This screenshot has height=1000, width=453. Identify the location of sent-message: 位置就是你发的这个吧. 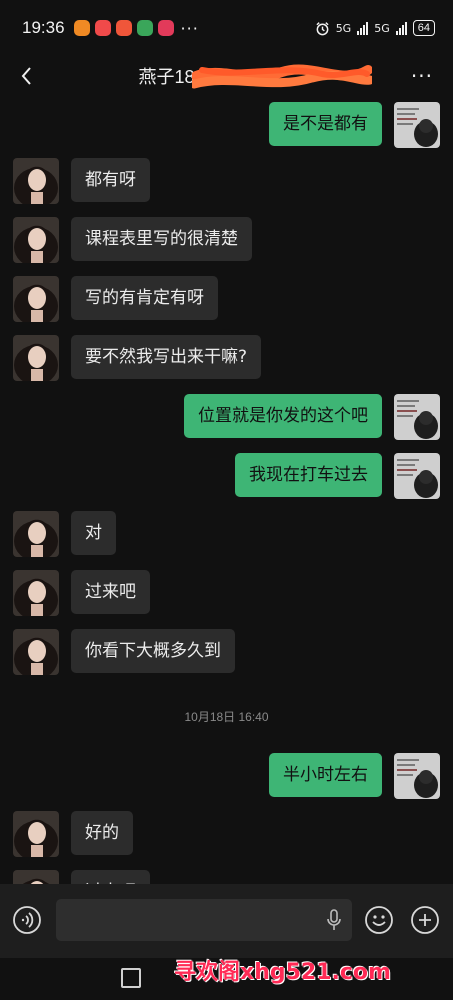
(312, 417).